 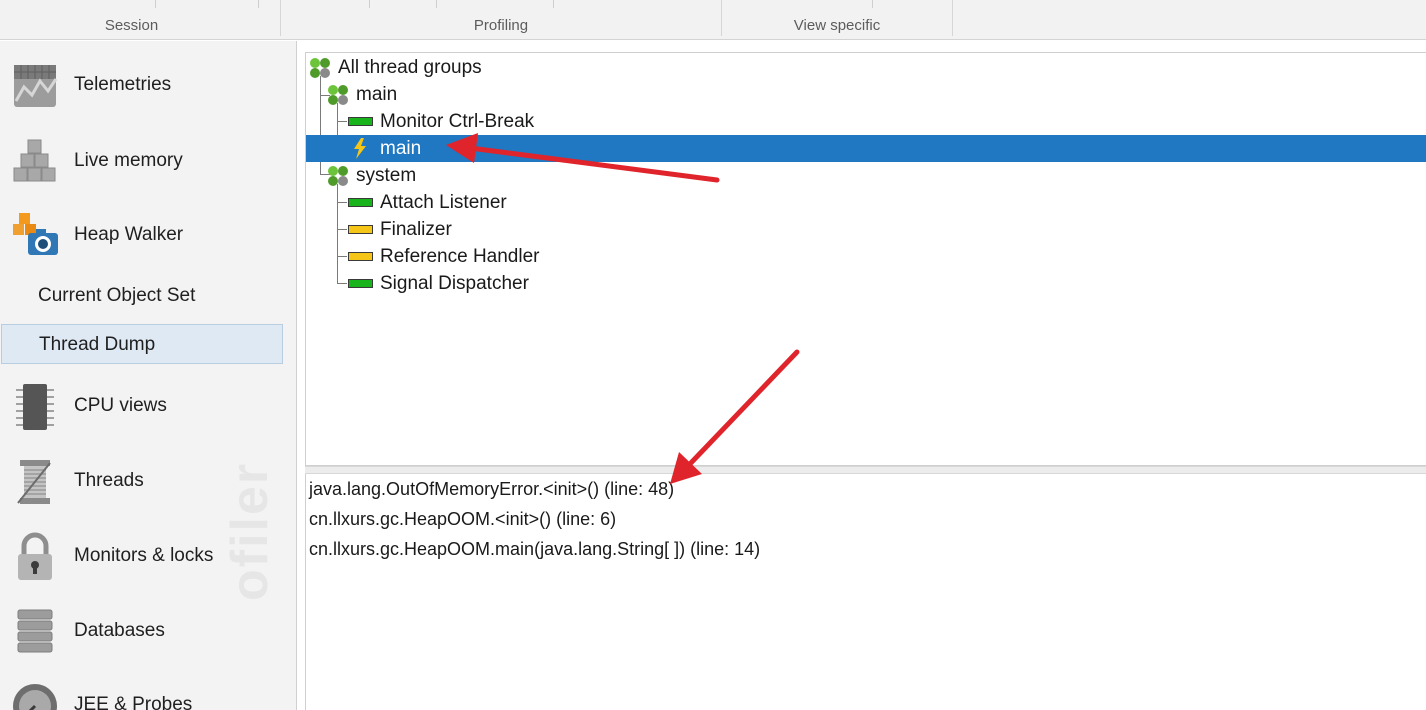 I want to click on sidebar-item-threads: Threads, so click(x=148, y=481).